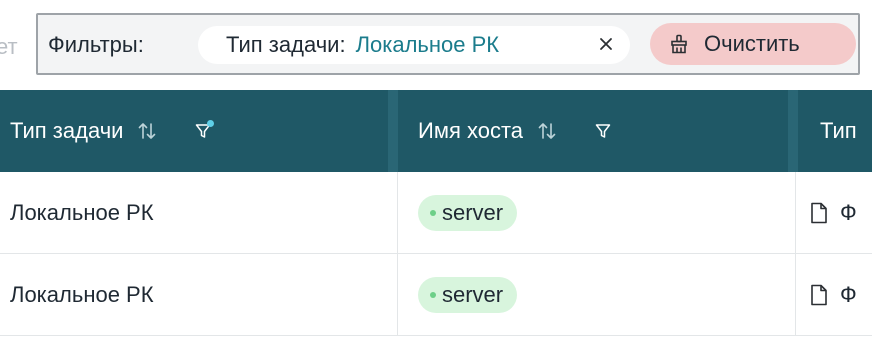 This screenshot has width=872, height=344. I want to click on close-icon, so click(606, 44).